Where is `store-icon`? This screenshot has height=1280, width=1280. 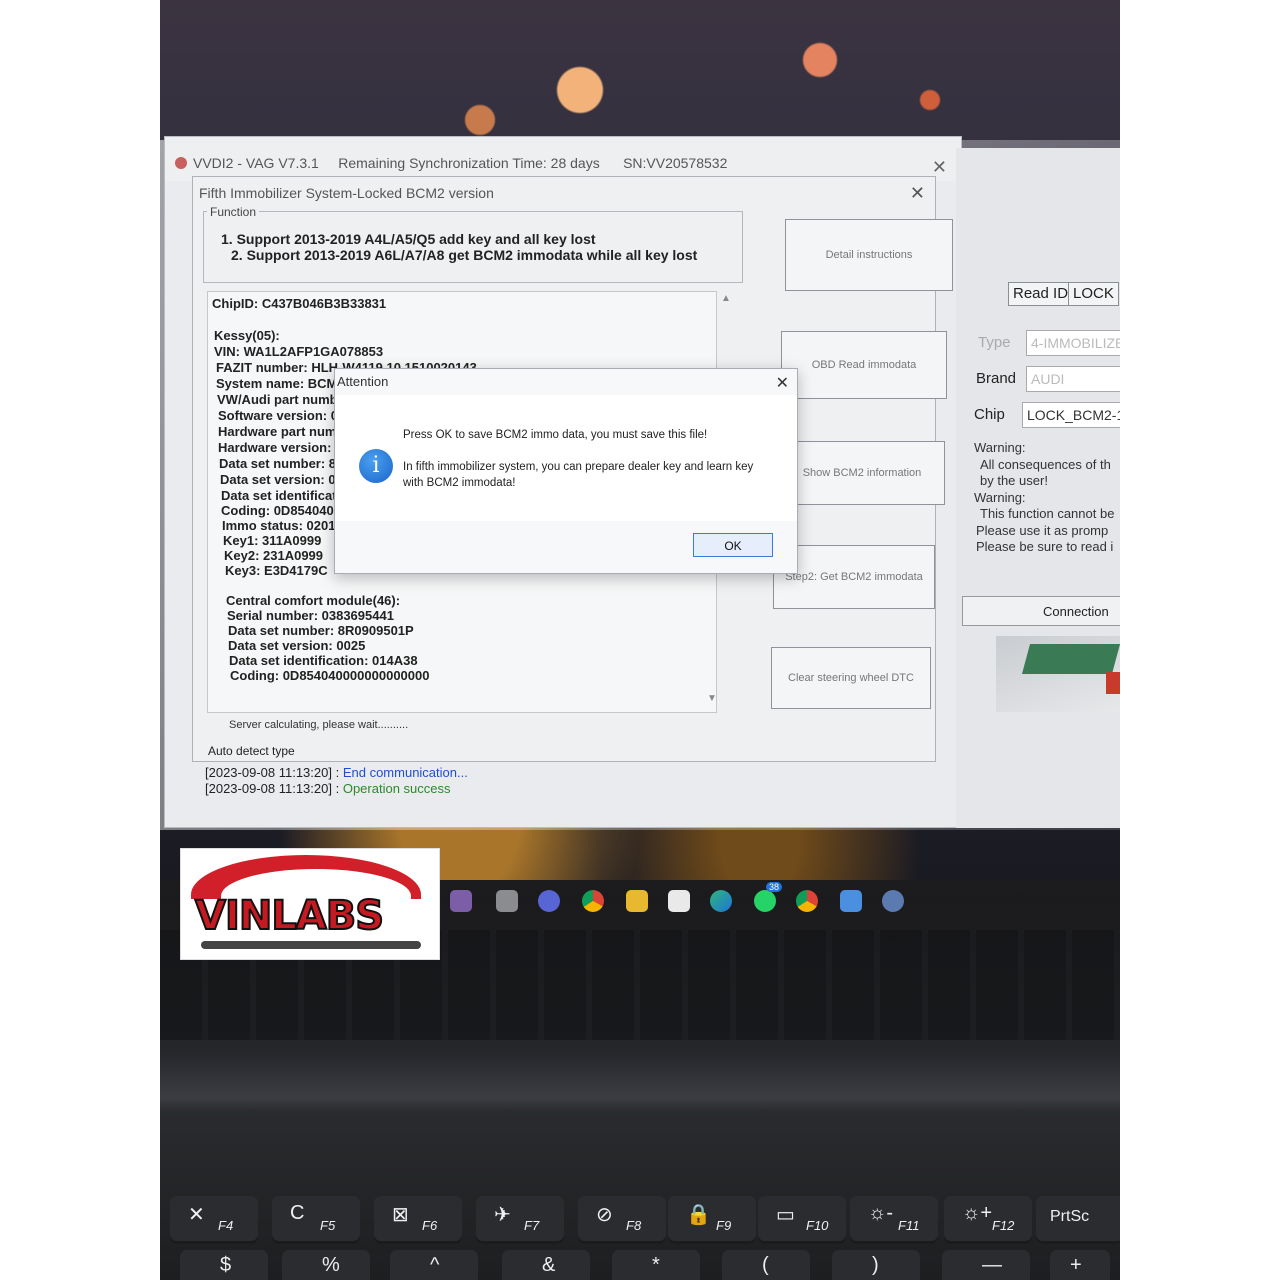
store-icon is located at coordinates (679, 901).